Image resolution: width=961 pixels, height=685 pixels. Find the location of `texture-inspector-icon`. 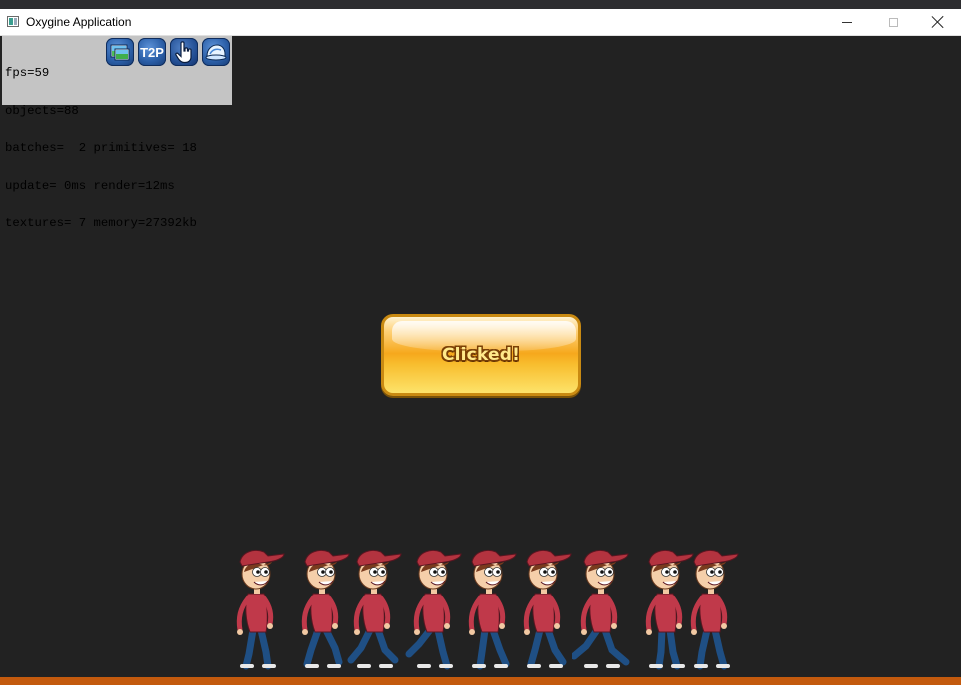

texture-inspector-icon is located at coordinates (120, 52).